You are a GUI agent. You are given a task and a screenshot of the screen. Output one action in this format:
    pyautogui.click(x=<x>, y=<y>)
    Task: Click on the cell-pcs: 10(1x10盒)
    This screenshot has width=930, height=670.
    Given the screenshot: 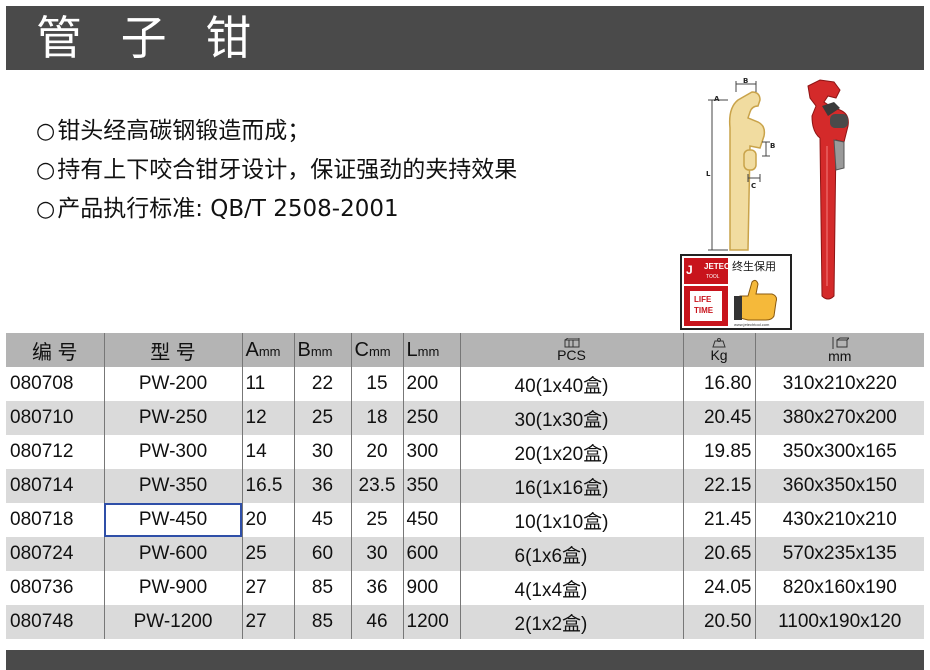 What is the action you would take?
    pyautogui.click(x=572, y=520)
    